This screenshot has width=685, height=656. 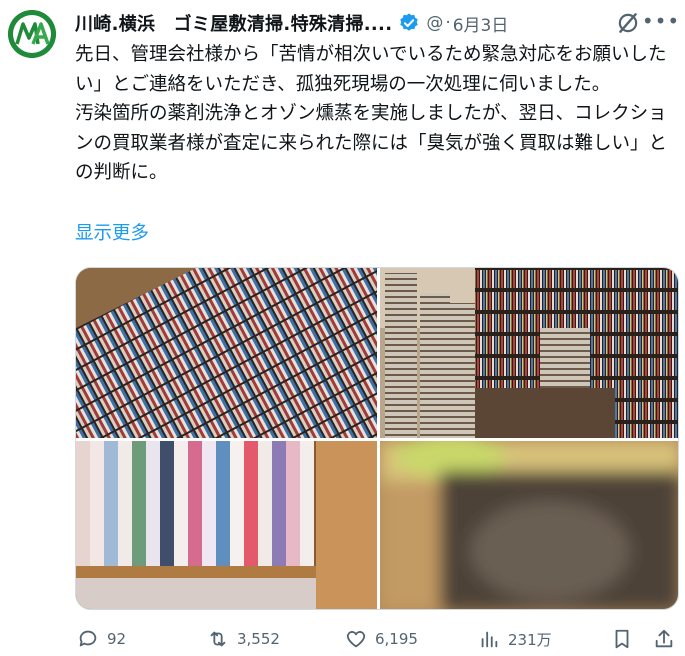 What do you see at coordinates (258, 639) in the screenshot?
I see `repost-count: 3,552` at bounding box center [258, 639].